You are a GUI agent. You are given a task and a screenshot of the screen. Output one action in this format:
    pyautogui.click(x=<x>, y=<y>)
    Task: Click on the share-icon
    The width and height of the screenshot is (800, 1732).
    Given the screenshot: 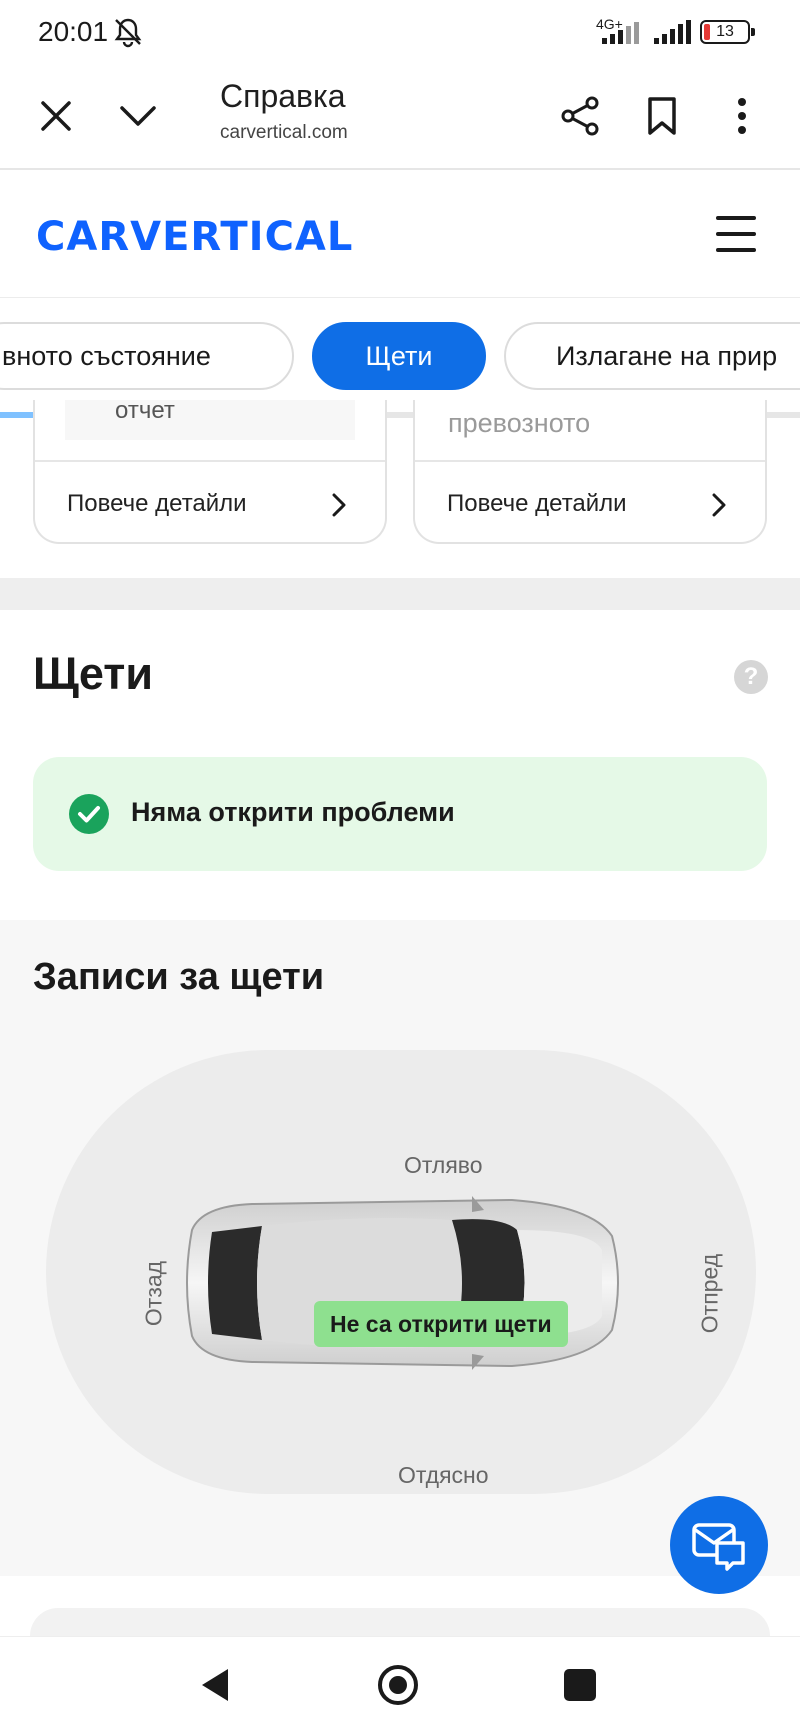 What is the action you would take?
    pyautogui.click(x=580, y=116)
    